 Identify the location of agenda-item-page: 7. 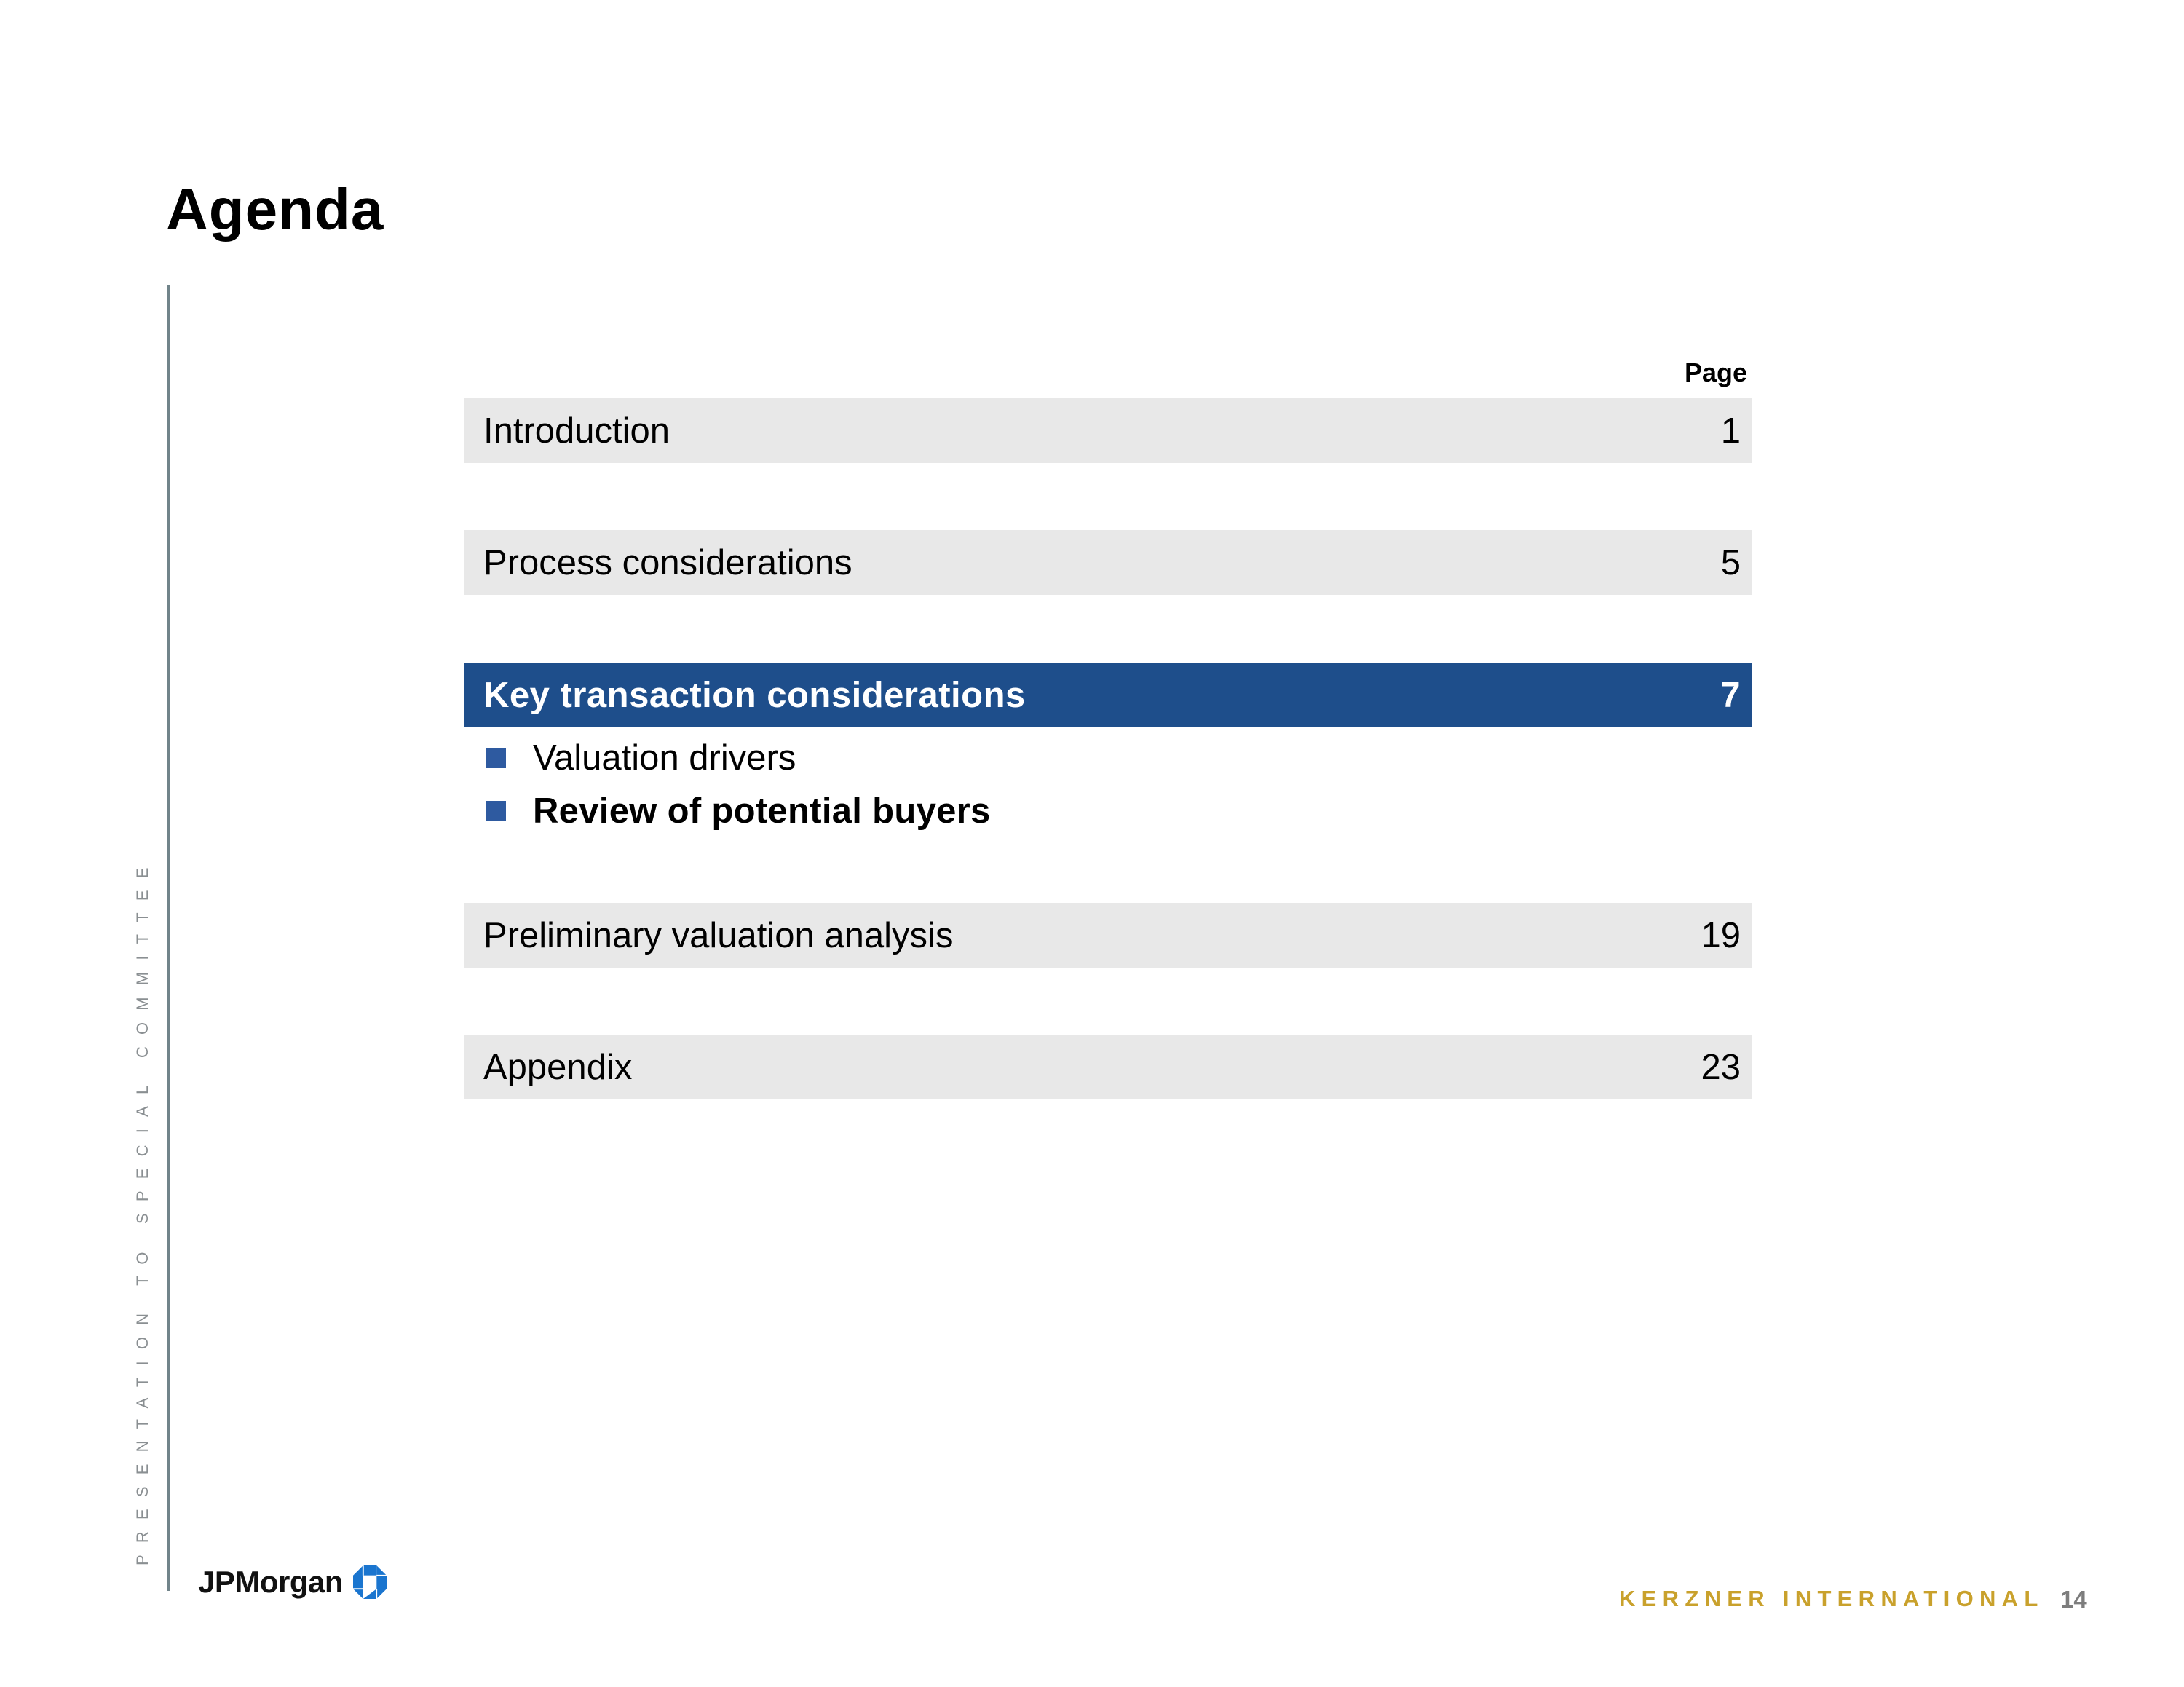
(1730, 695).